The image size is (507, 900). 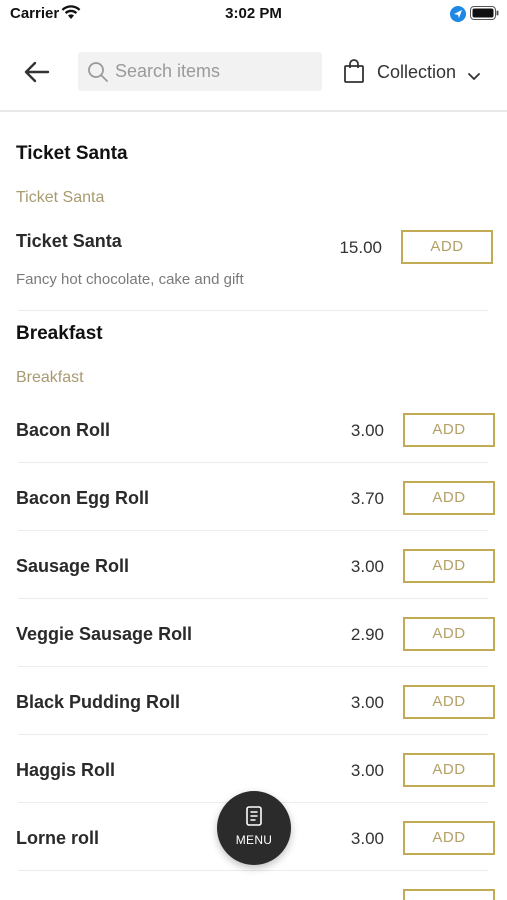 I want to click on section-title: Breakfast, so click(x=59, y=333).